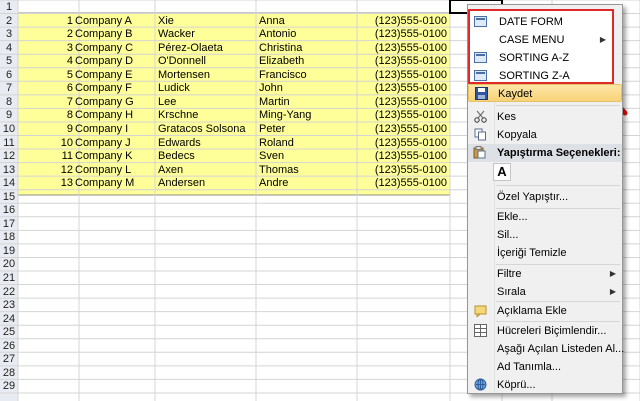 This screenshot has height=401, width=640. I want to click on menu-label: SORTING Z-A, so click(534, 76).